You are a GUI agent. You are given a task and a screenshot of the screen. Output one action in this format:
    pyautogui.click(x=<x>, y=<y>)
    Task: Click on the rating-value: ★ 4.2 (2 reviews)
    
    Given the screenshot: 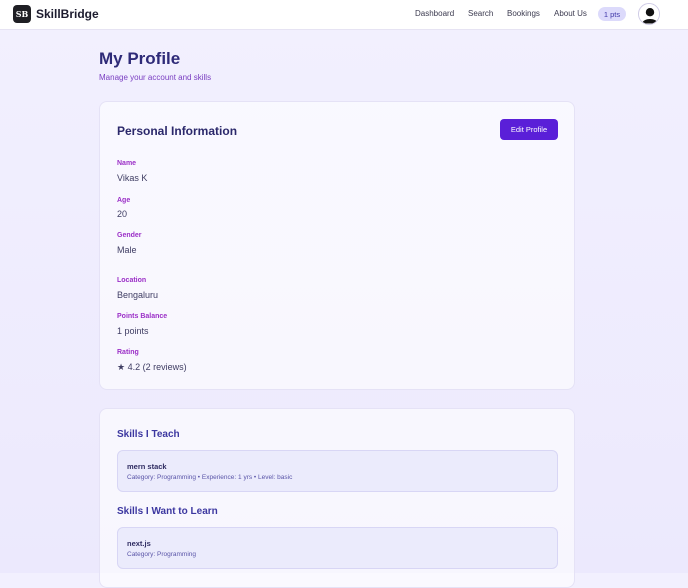 What is the action you would take?
    pyautogui.click(x=152, y=367)
    